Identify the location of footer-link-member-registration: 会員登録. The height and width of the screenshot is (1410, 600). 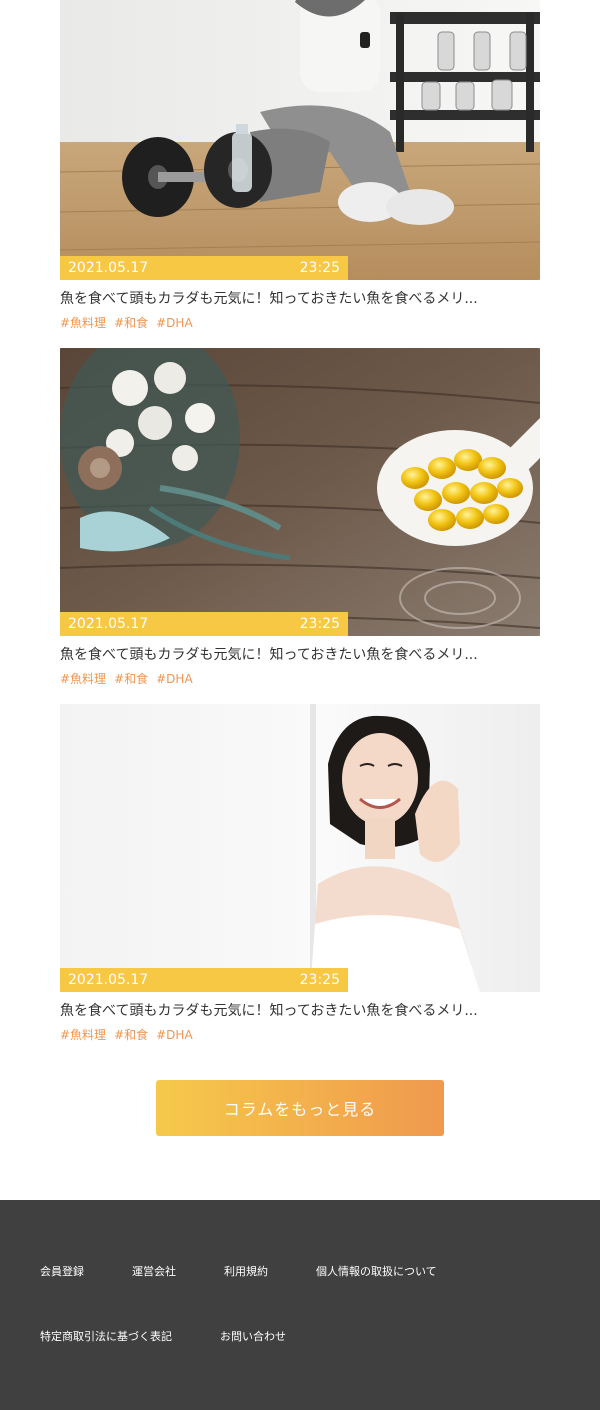
(62, 1272).